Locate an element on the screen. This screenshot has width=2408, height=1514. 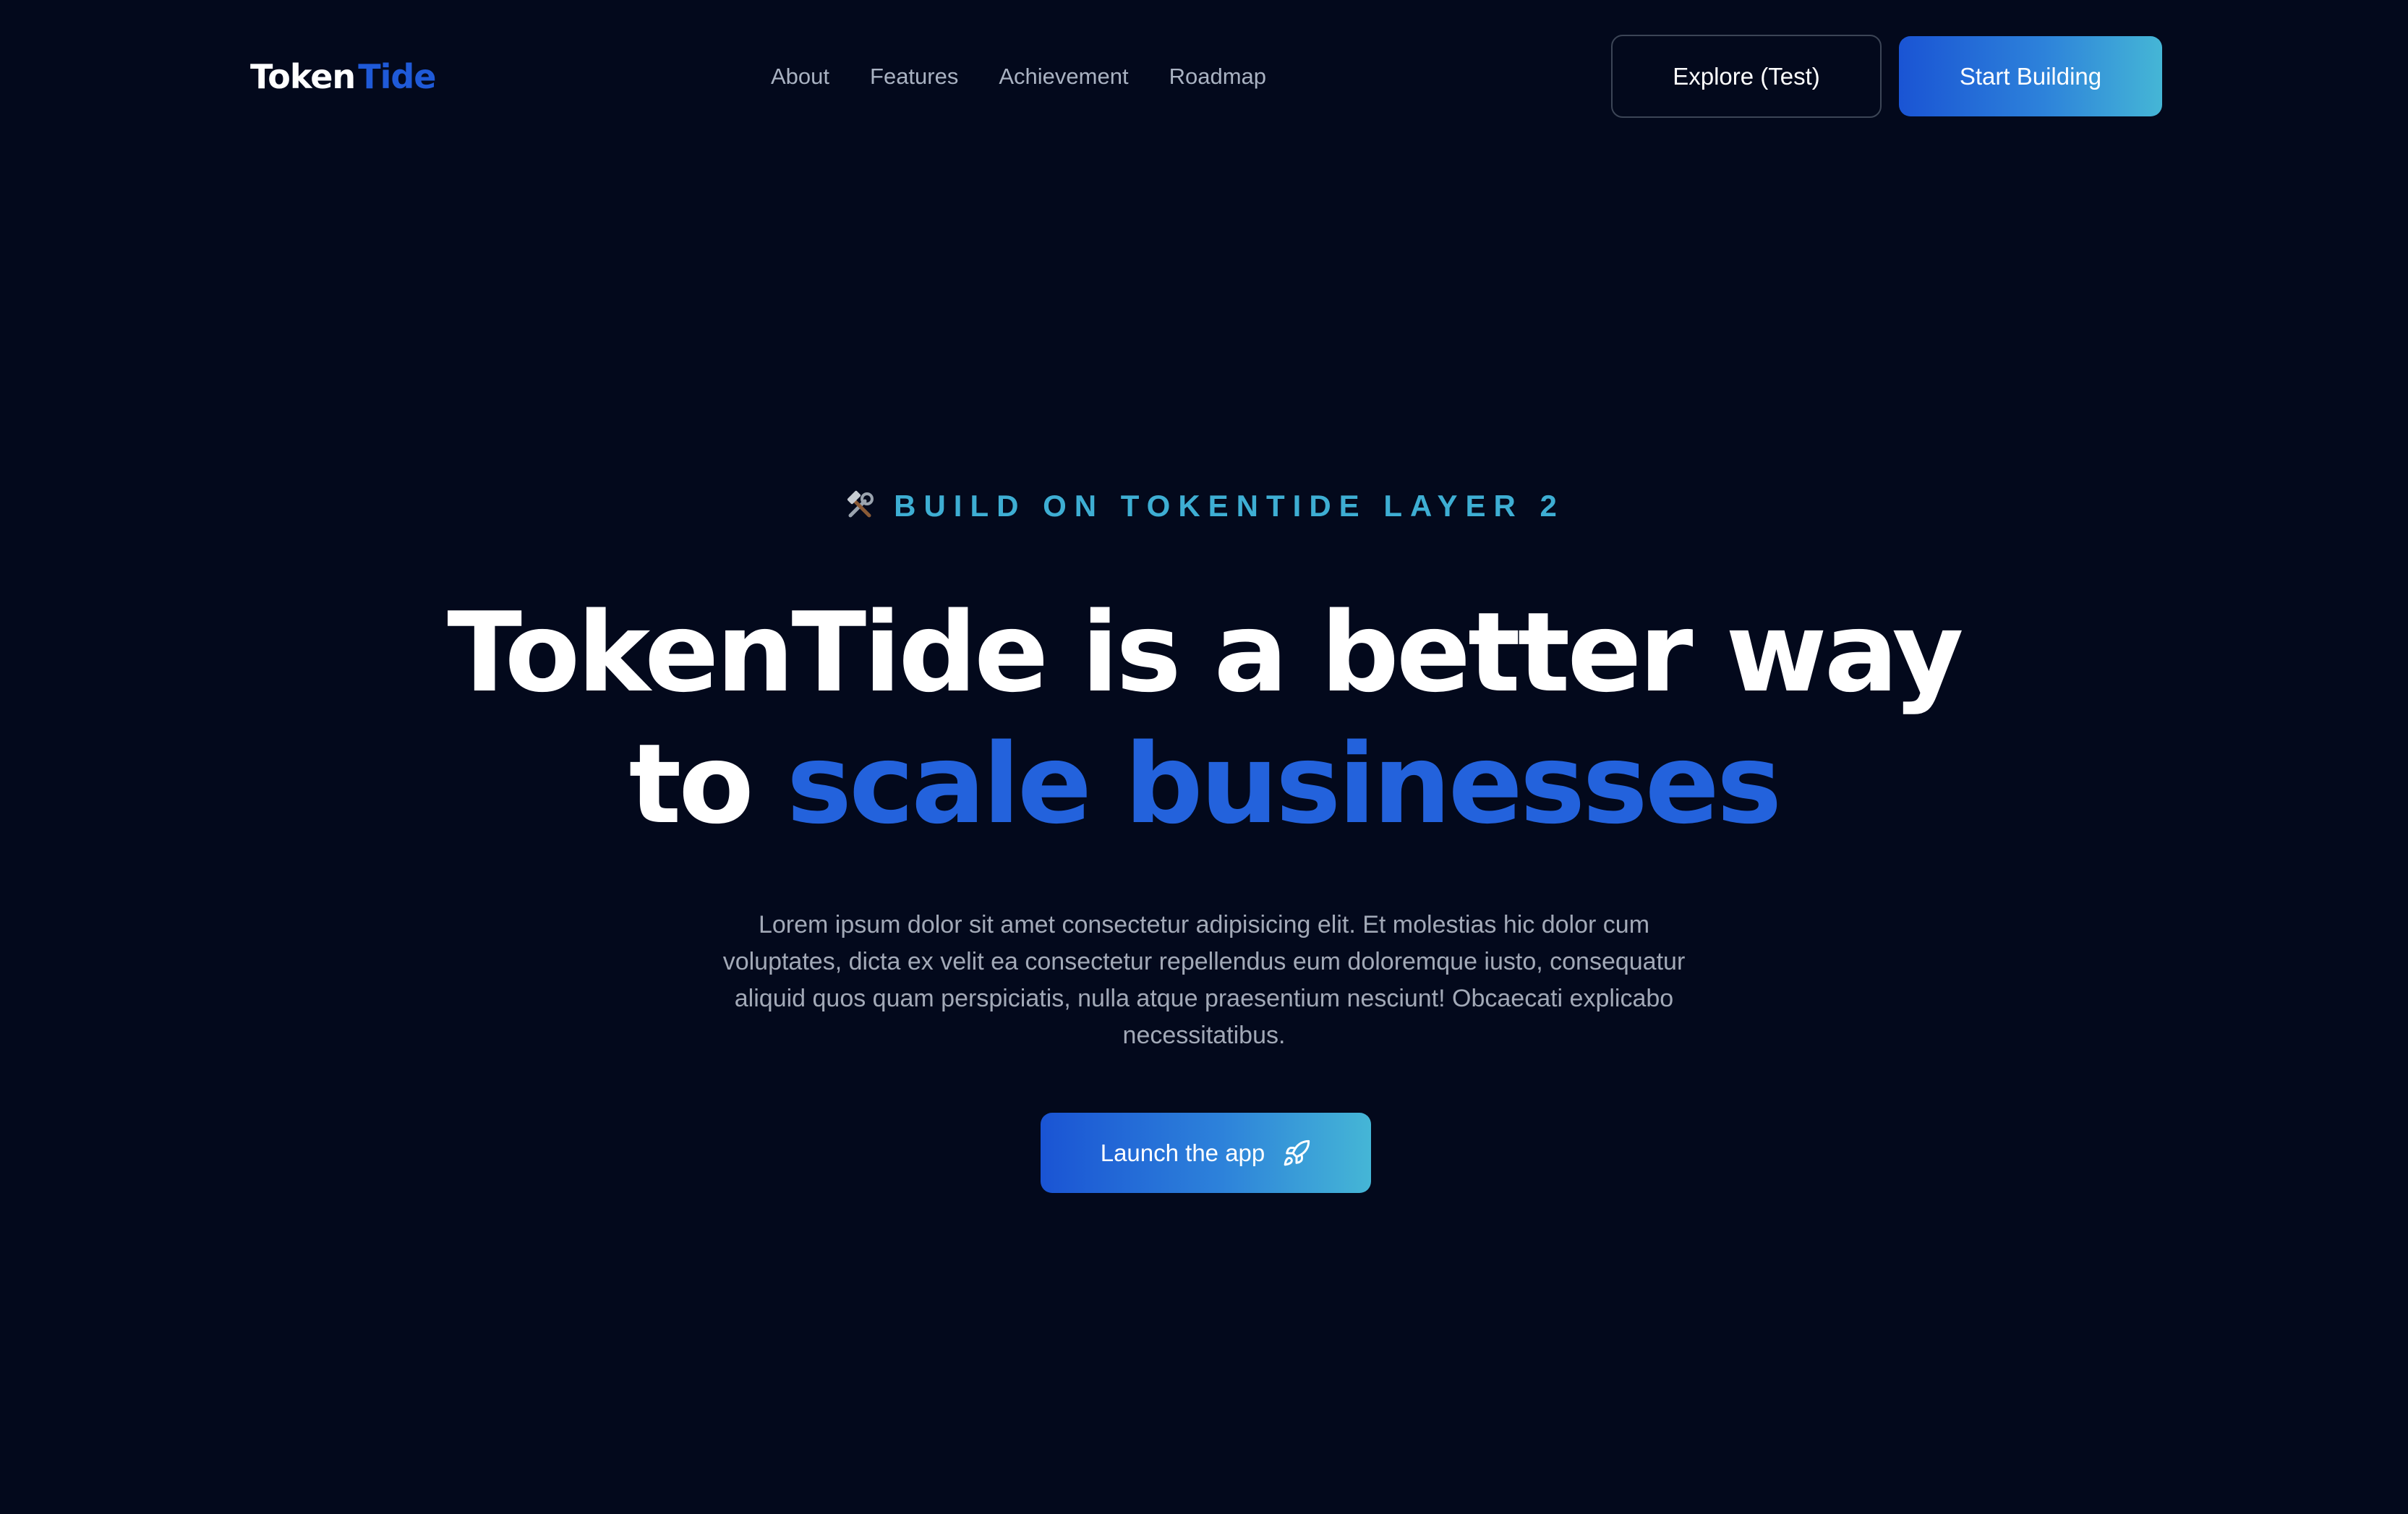
headline-line-1: TokenTide is a better way is located at coordinates (1205, 653).